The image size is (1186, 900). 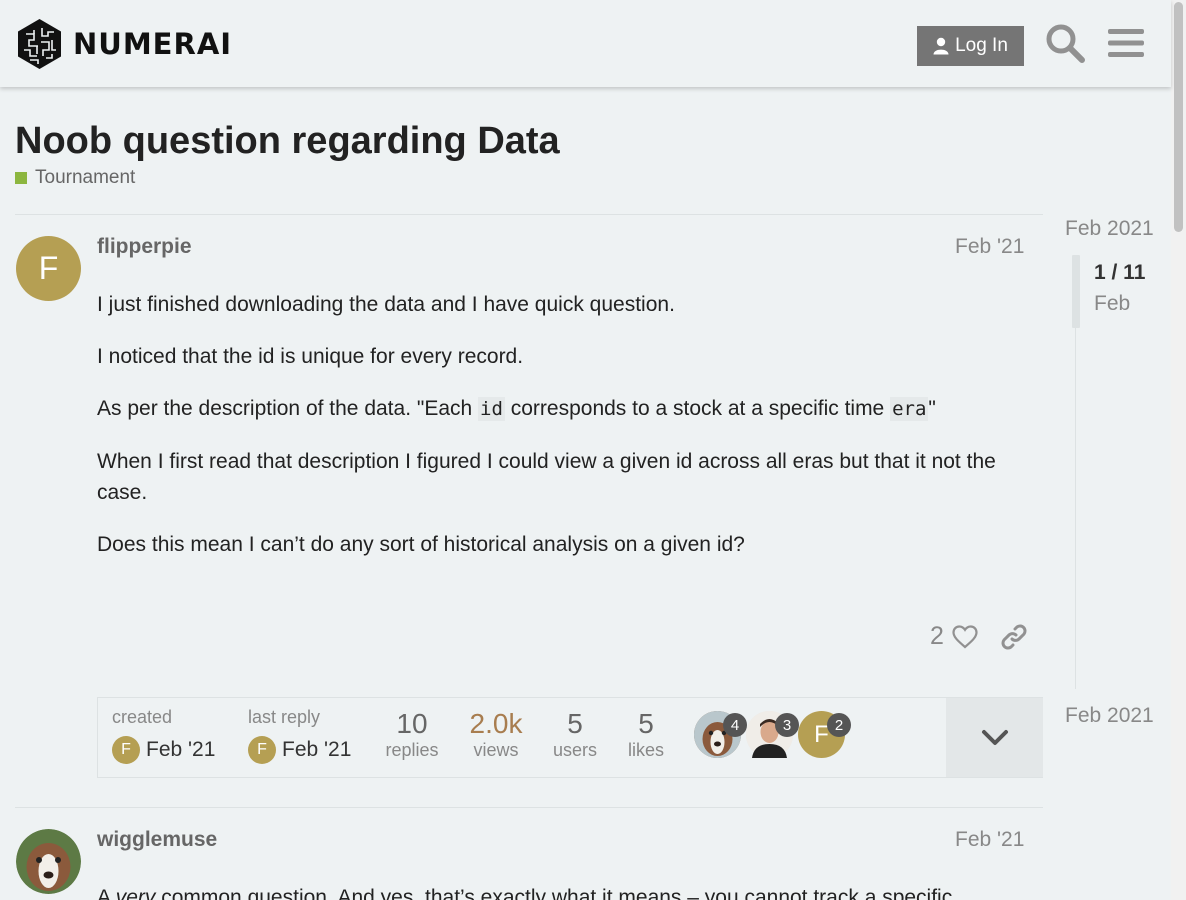 I want to click on heart-icon, so click(x=965, y=636).